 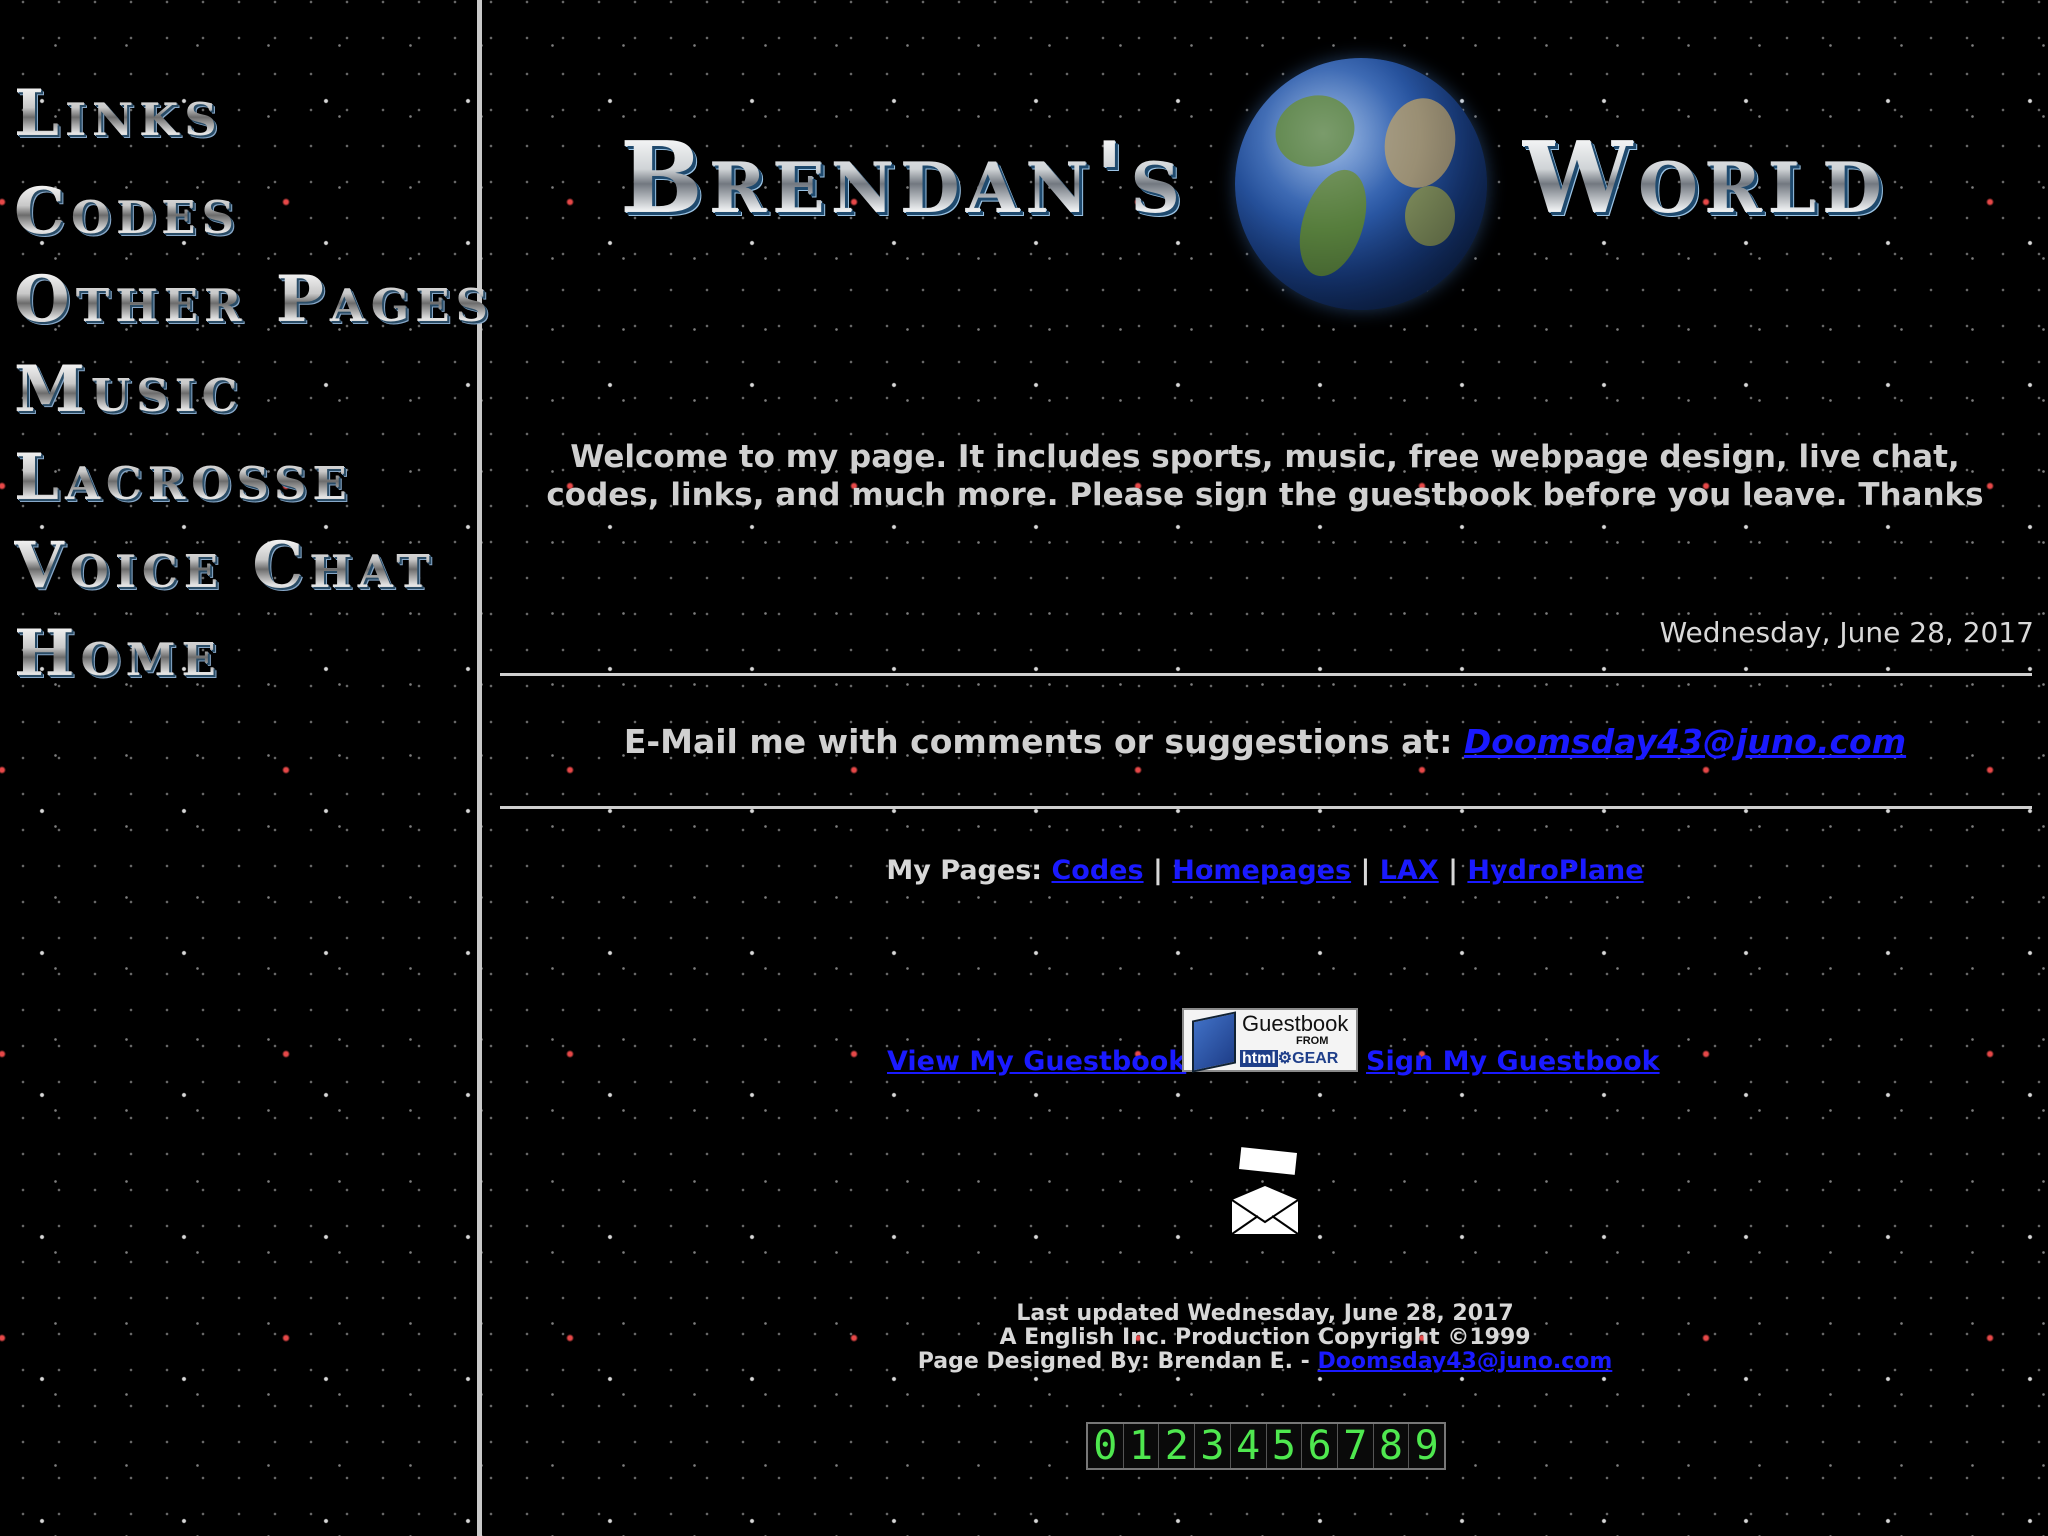 What do you see at coordinates (1265, 1313) in the screenshot?
I see `last-updated: Last updated Wednesday, June 28, 2017` at bounding box center [1265, 1313].